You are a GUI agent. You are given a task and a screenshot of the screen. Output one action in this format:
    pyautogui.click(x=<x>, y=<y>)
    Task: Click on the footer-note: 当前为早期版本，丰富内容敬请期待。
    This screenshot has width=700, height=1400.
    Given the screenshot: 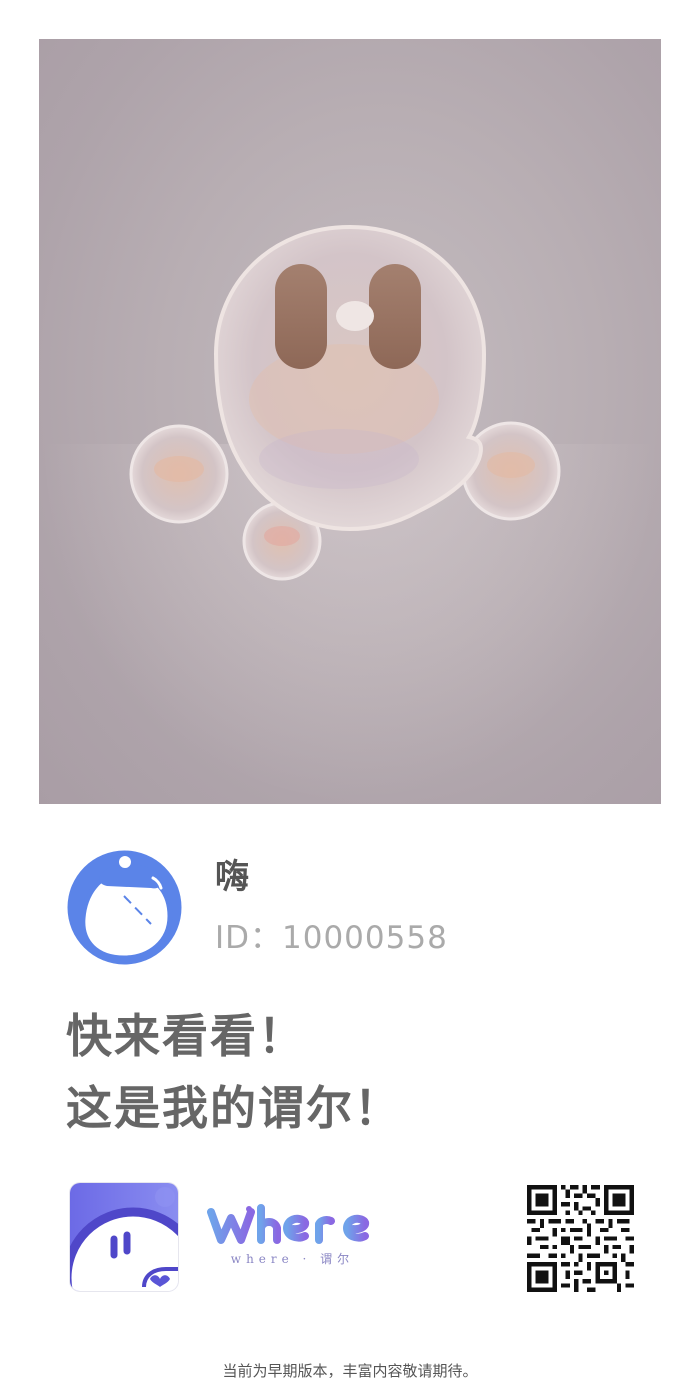 What is the action you would take?
    pyautogui.click(x=350, y=1371)
    